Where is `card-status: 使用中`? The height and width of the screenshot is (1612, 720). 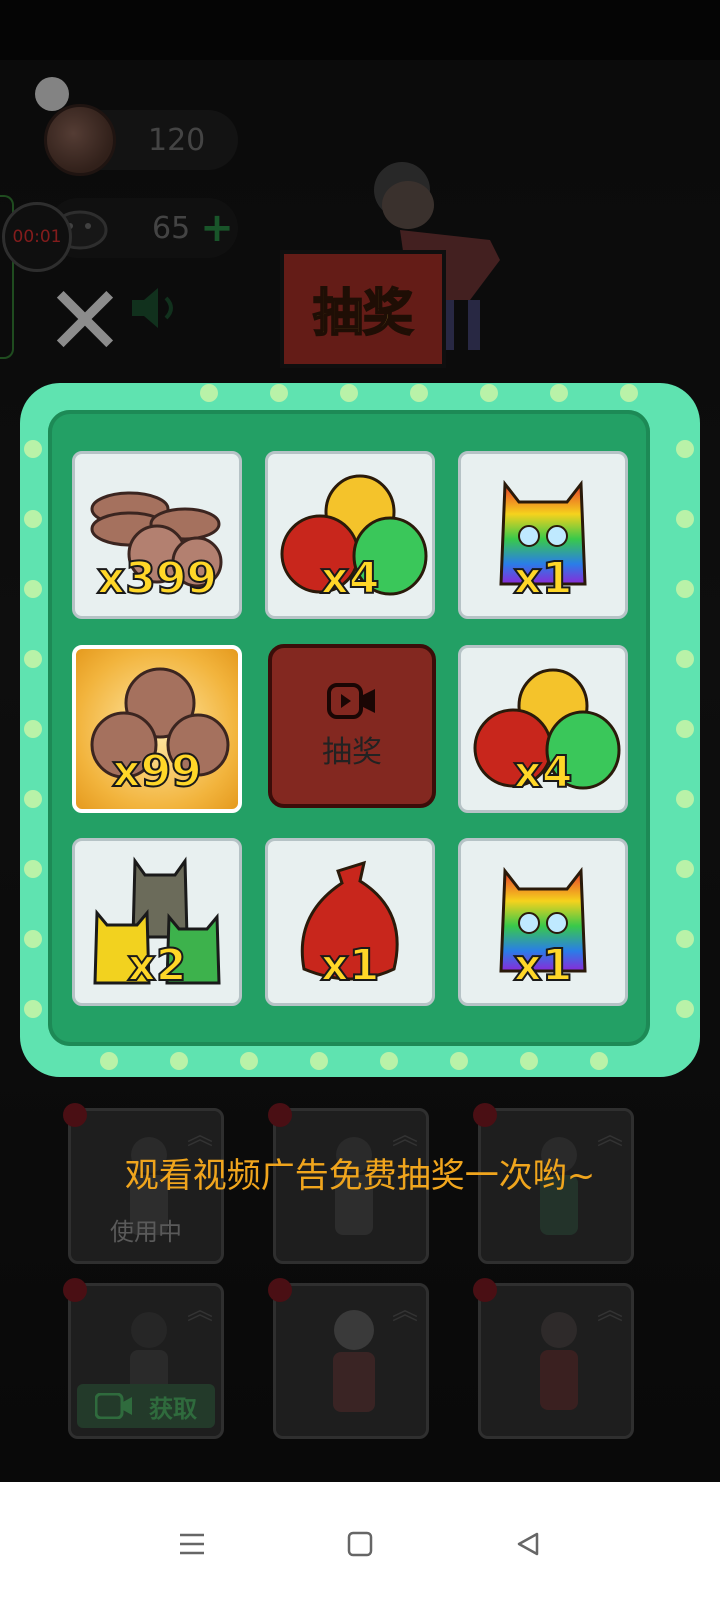
card-status: 使用中 is located at coordinates (146, 1232).